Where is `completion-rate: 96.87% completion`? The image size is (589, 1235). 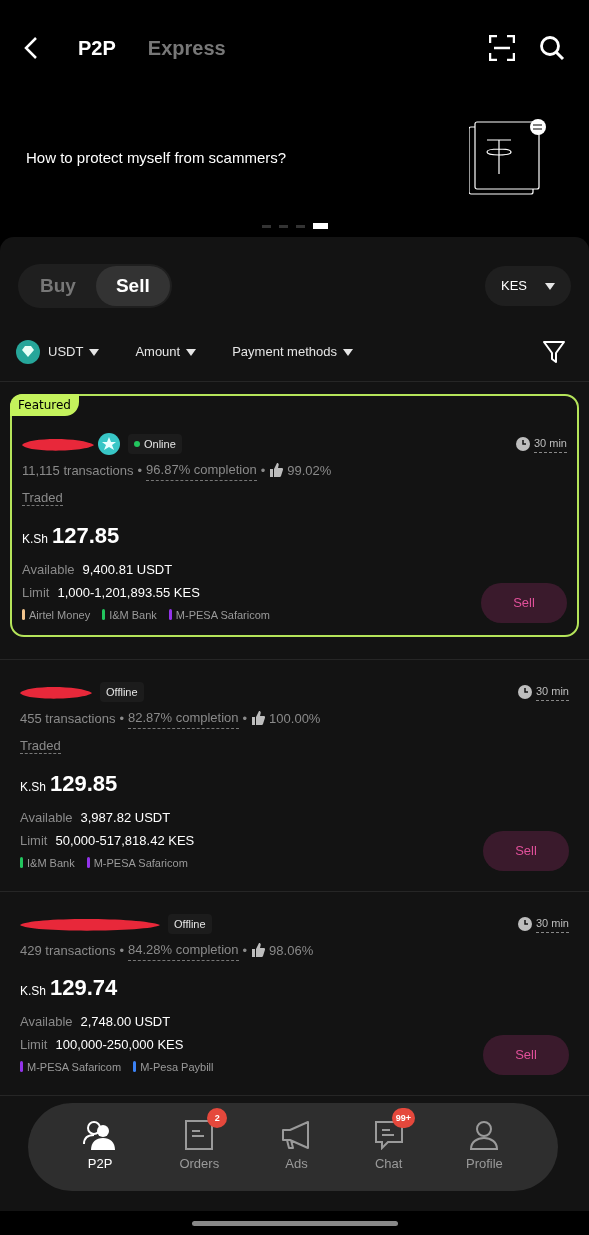 completion-rate: 96.87% completion is located at coordinates (201, 470).